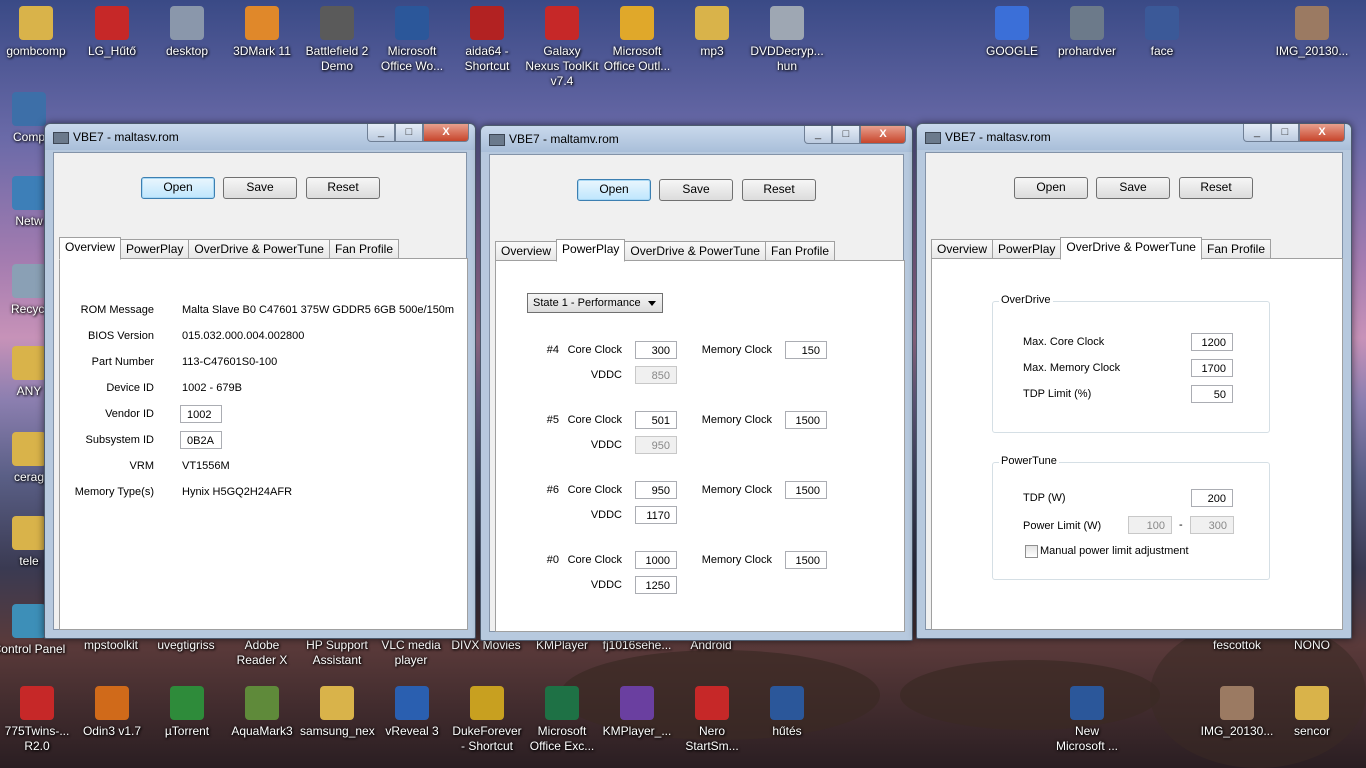 The height and width of the screenshot is (768, 1366). I want to click on desktop-icon-galaxy-nexus-toolkit-v7-4: Galaxy Nexus ToolKit v7.4, so click(562, 47).